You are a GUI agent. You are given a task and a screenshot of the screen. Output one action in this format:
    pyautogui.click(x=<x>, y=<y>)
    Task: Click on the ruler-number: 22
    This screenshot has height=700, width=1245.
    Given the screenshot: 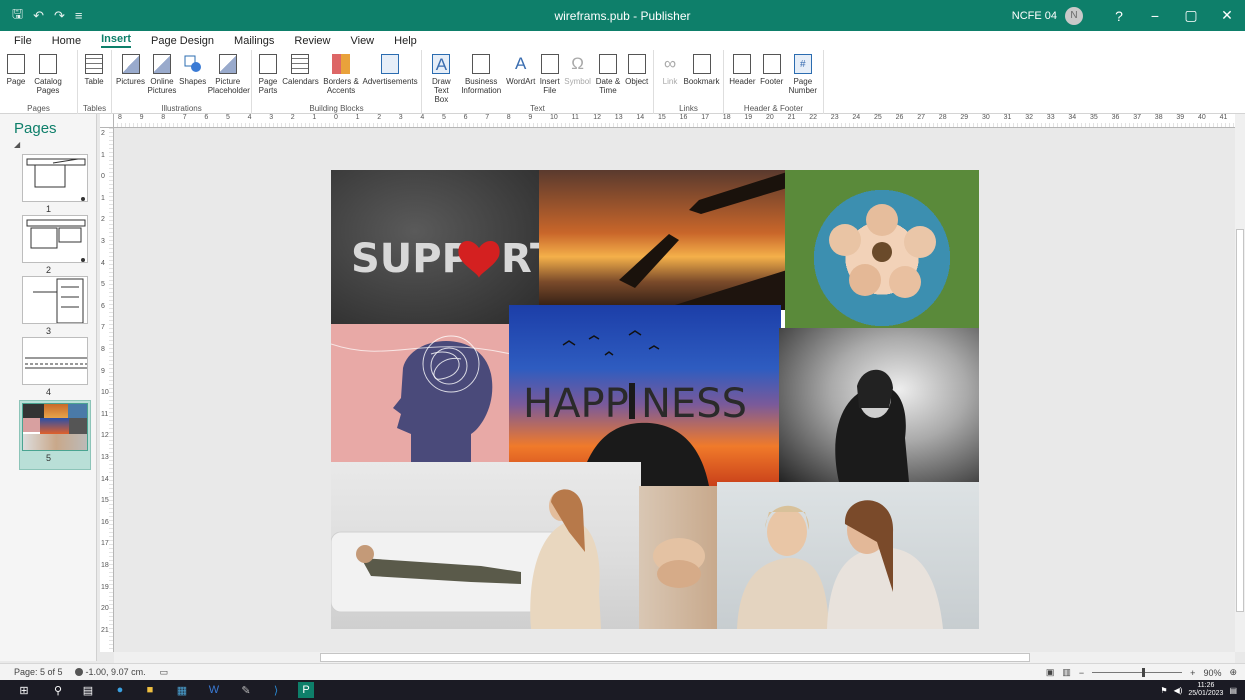 What is the action you would take?
    pyautogui.click(x=813, y=117)
    